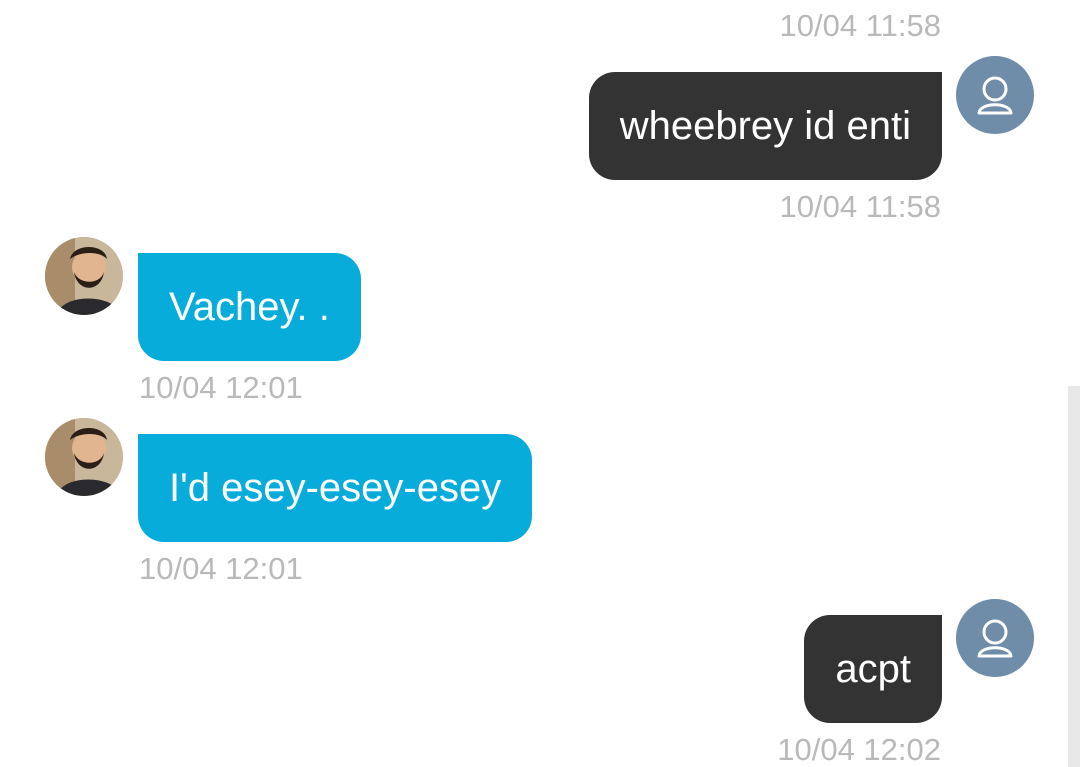  I want to click on message-bubble-outgoing: wheebrey id enti, so click(765, 126).